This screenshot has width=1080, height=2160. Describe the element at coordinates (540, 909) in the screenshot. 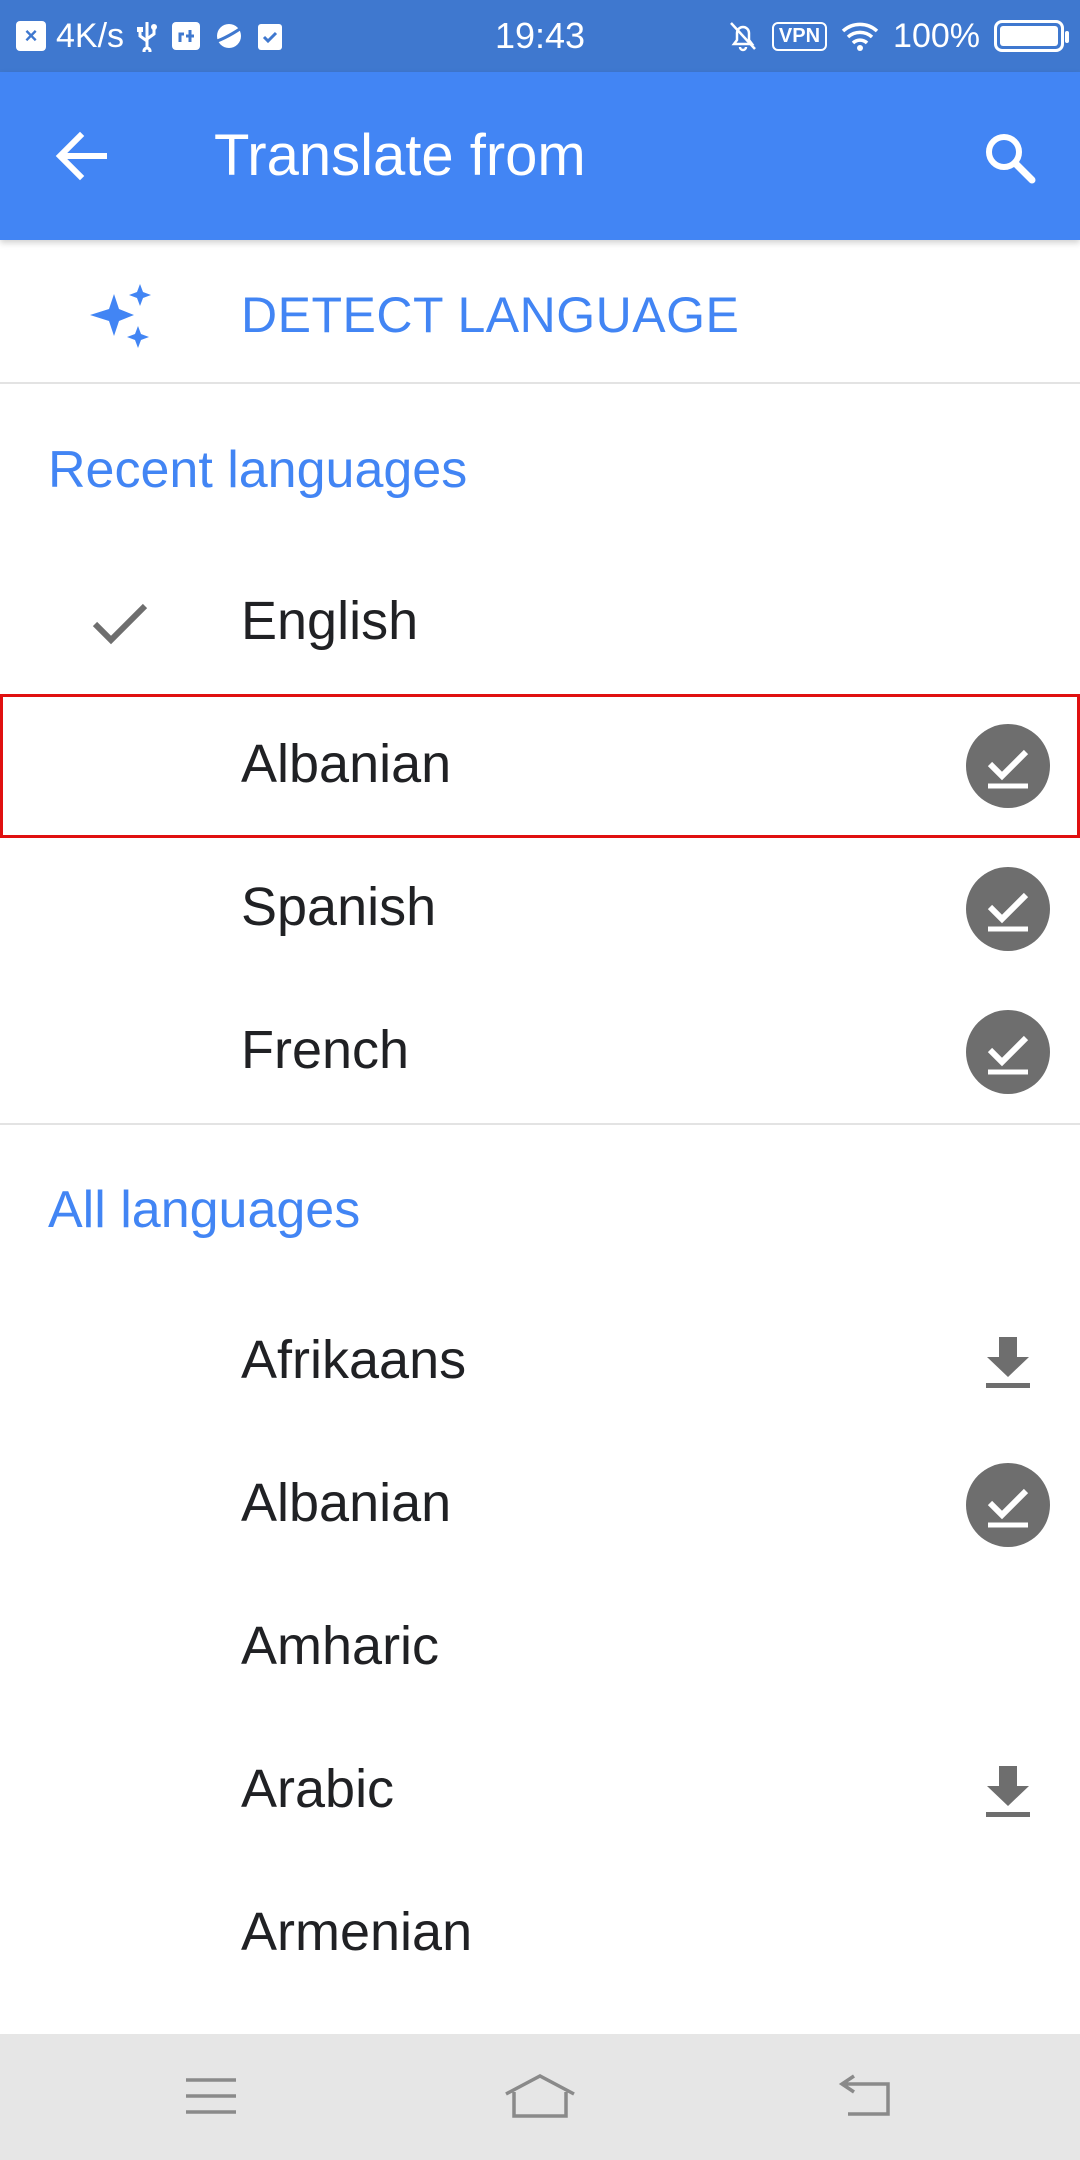

I see `recent-item-spanish: Spanish` at that location.